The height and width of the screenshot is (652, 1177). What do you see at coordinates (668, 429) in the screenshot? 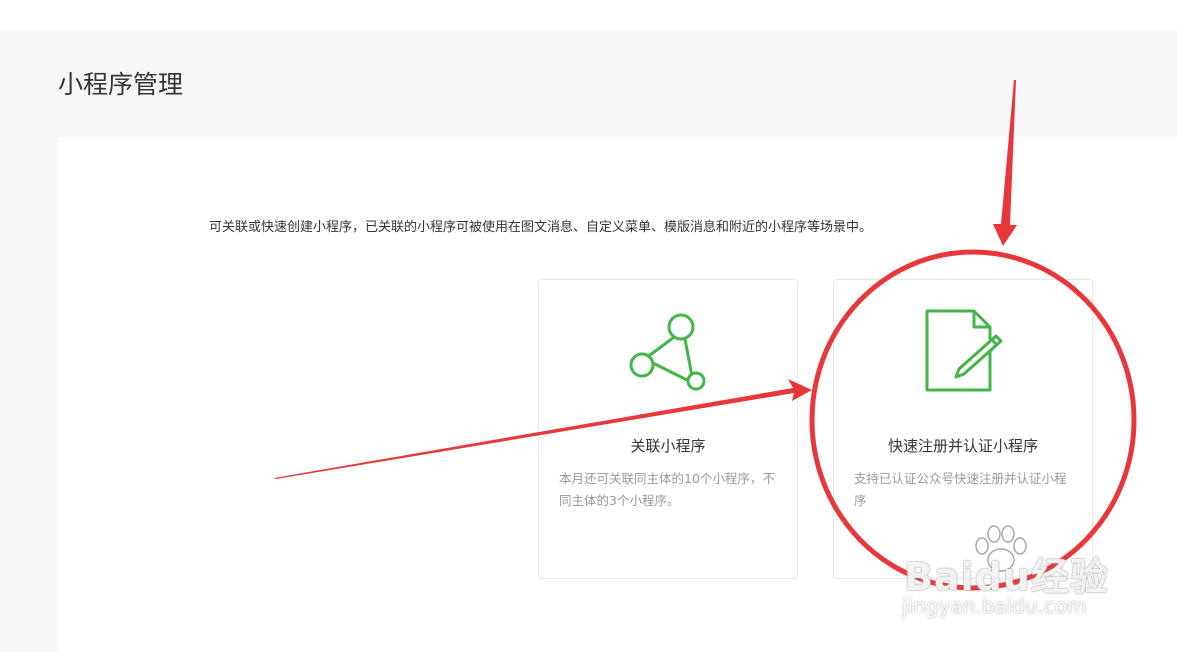
I see `link-miniprogram-card: 关联小程序 本月还可关联同主体的10个小程序，不同主体的3个小程序。` at bounding box center [668, 429].